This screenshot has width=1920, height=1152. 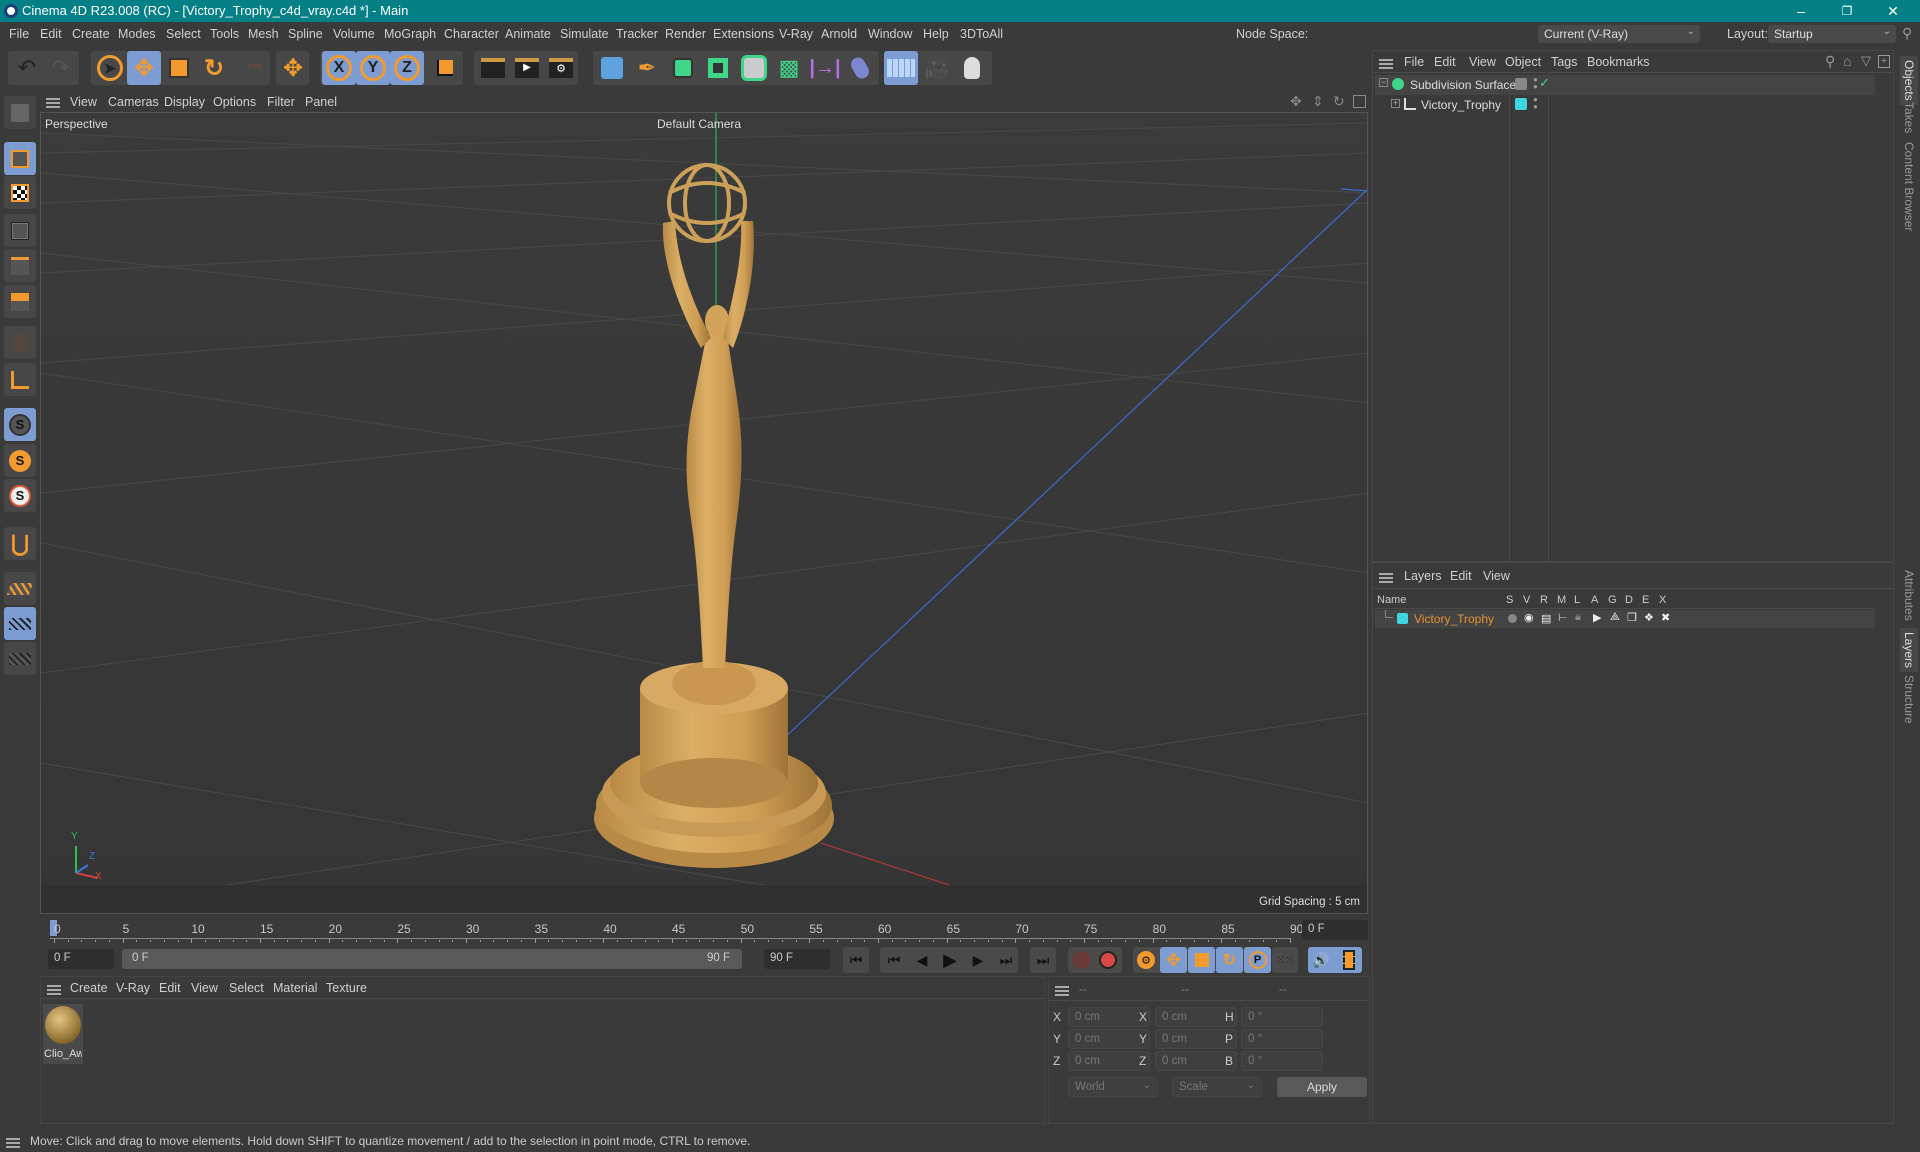 I want to click on play-button: ▶, so click(x=950, y=960).